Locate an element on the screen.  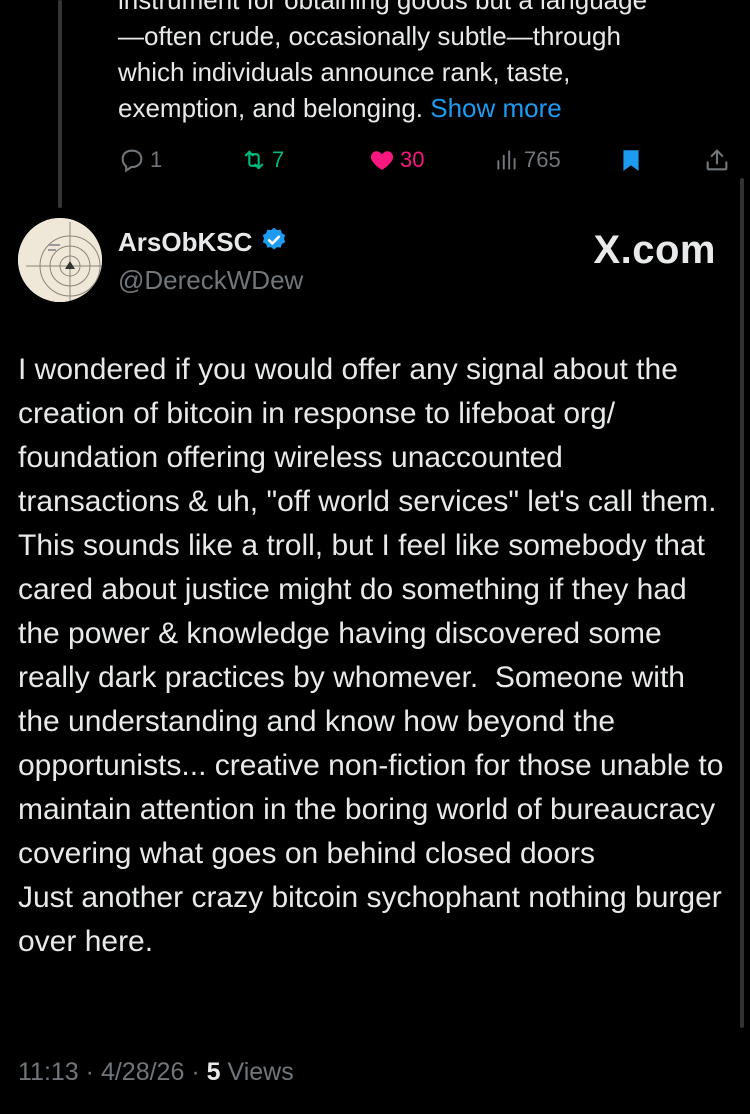
repost-icon is located at coordinates (254, 160).